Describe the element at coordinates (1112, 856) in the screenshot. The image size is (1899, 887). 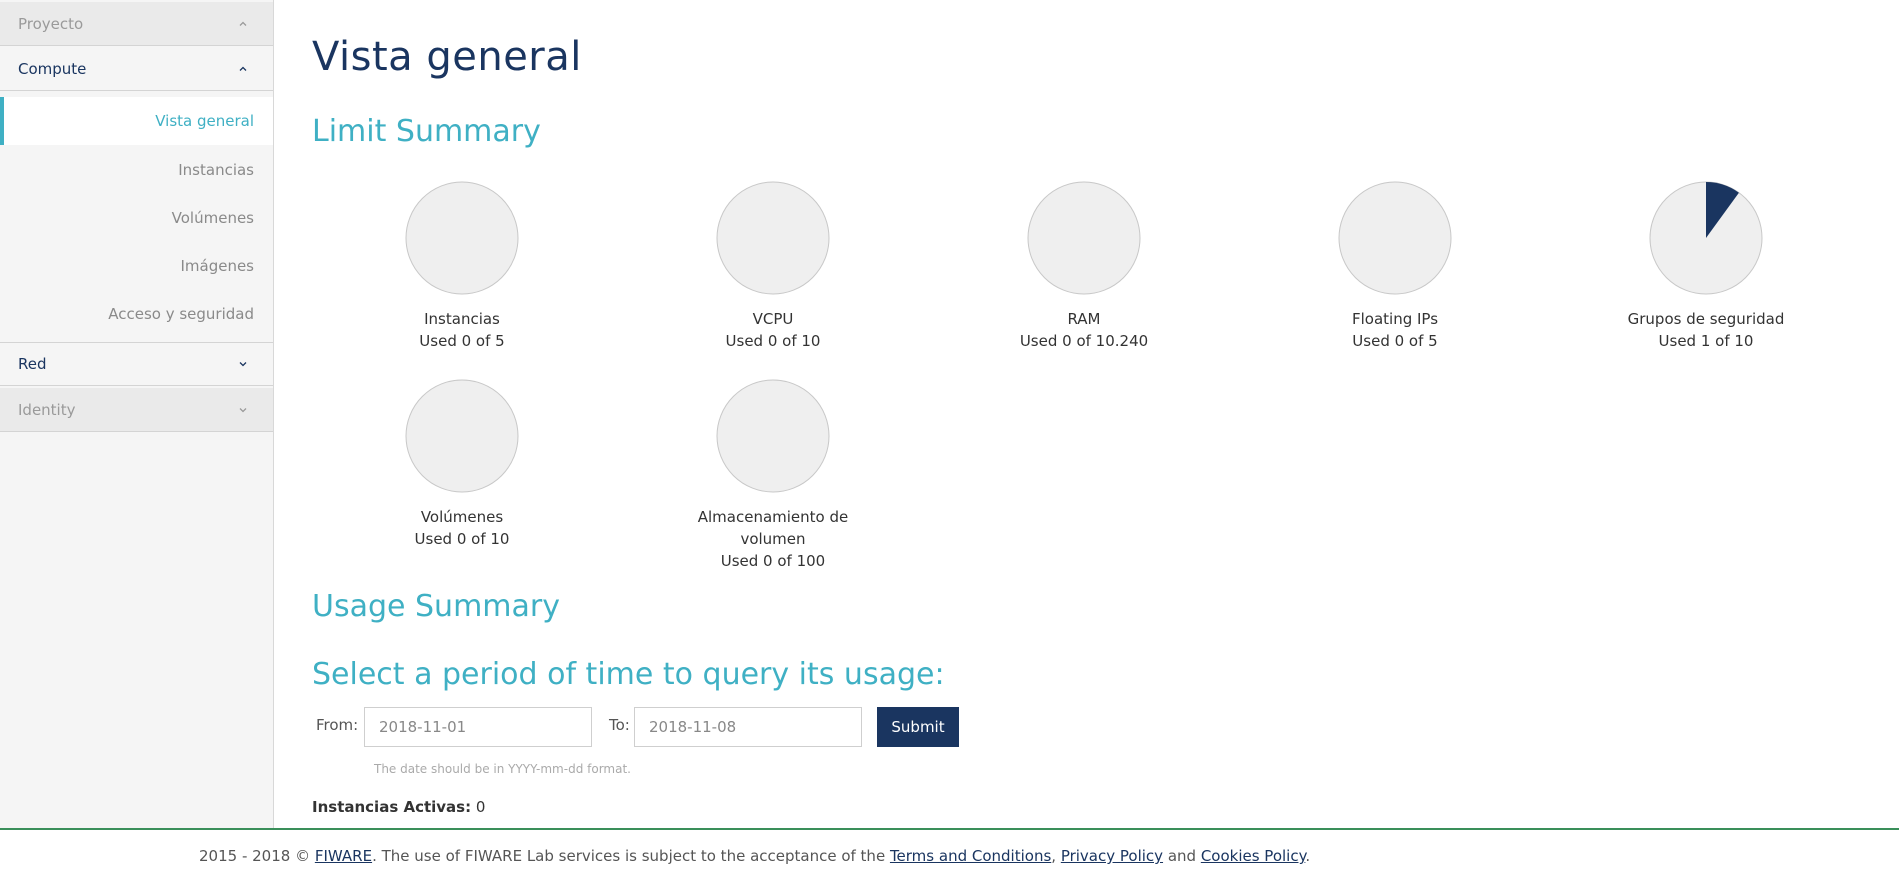
I see `privacy-link: Privacy Policy` at that location.